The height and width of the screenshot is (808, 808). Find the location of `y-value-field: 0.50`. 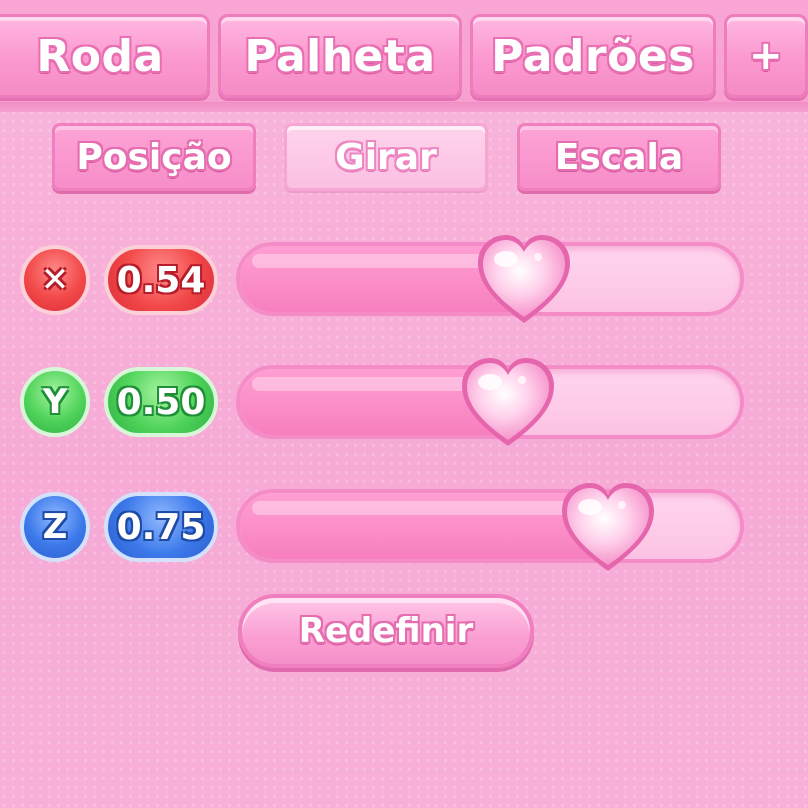

y-value-field: 0.50 is located at coordinates (161, 402).